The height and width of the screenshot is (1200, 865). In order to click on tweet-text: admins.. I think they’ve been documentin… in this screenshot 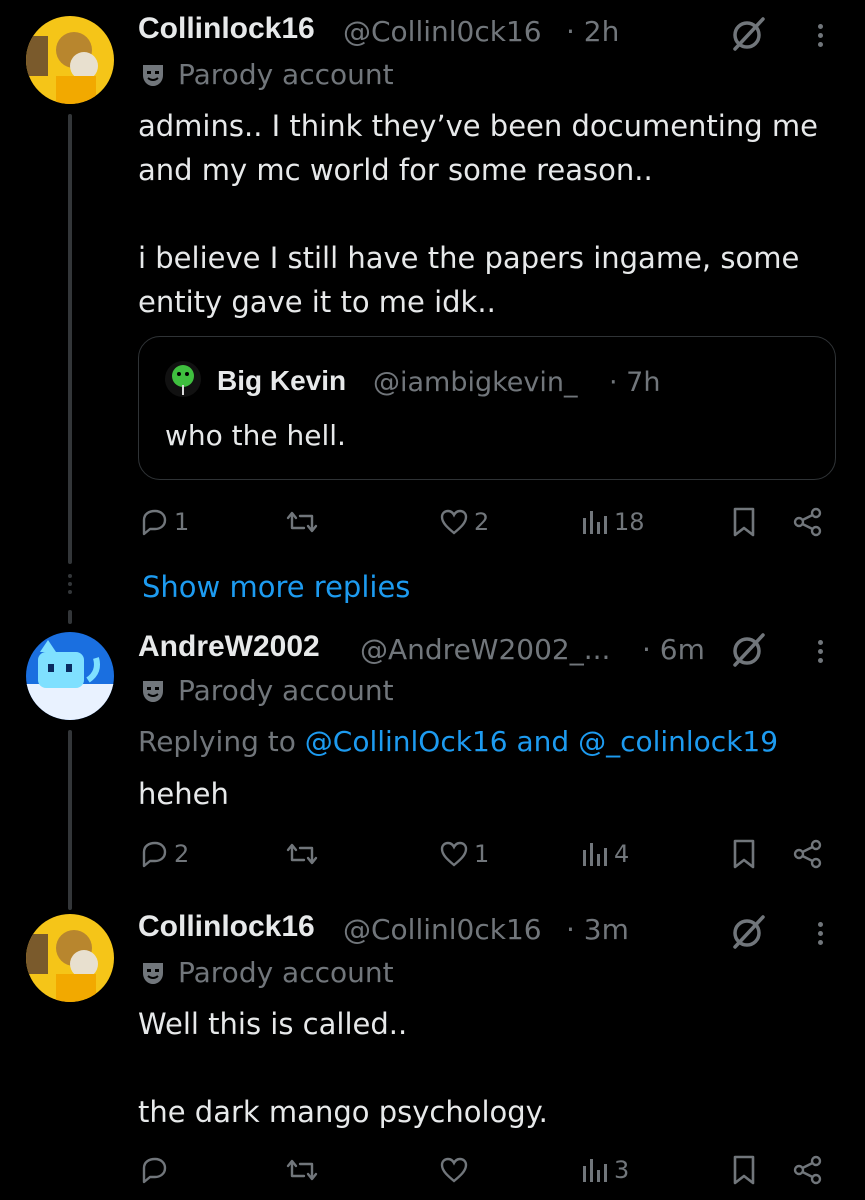, I will do `click(478, 214)`.